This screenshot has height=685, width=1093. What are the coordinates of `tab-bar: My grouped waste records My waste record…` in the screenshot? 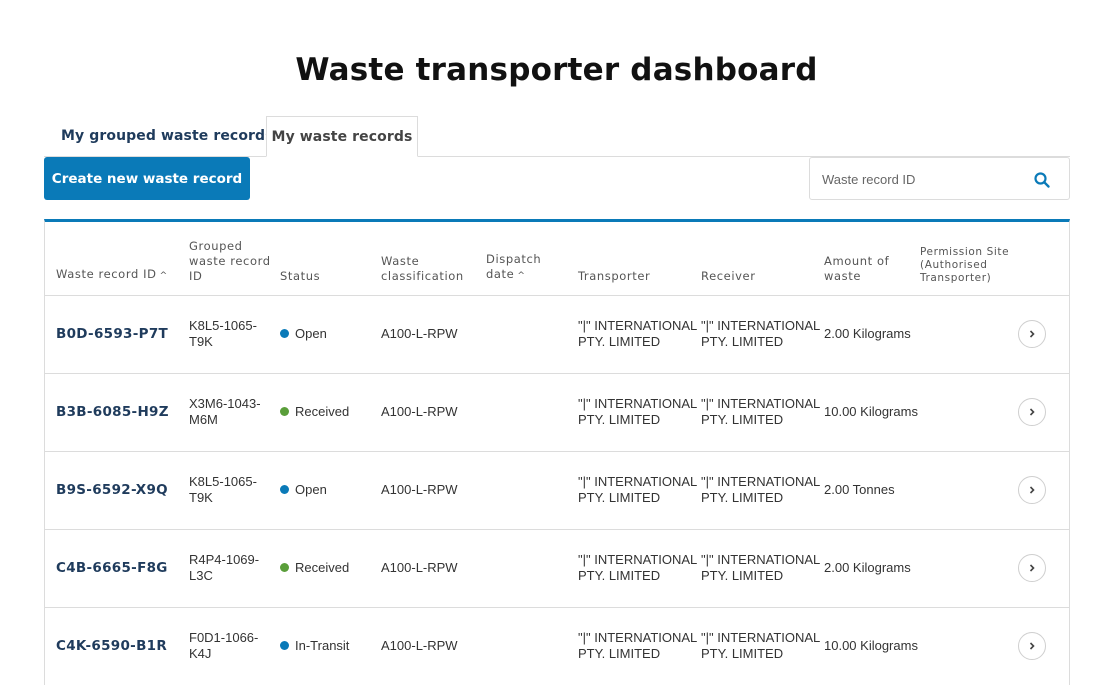 It's located at (557, 136).